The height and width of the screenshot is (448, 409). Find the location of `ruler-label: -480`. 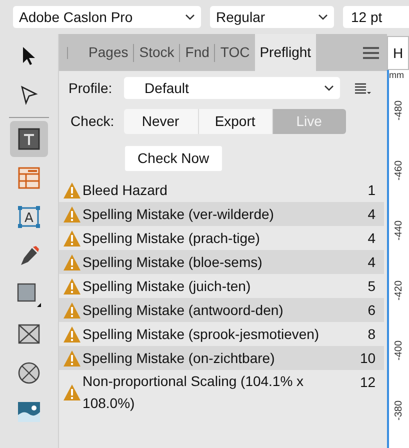

ruler-label: -480 is located at coordinates (399, 110).